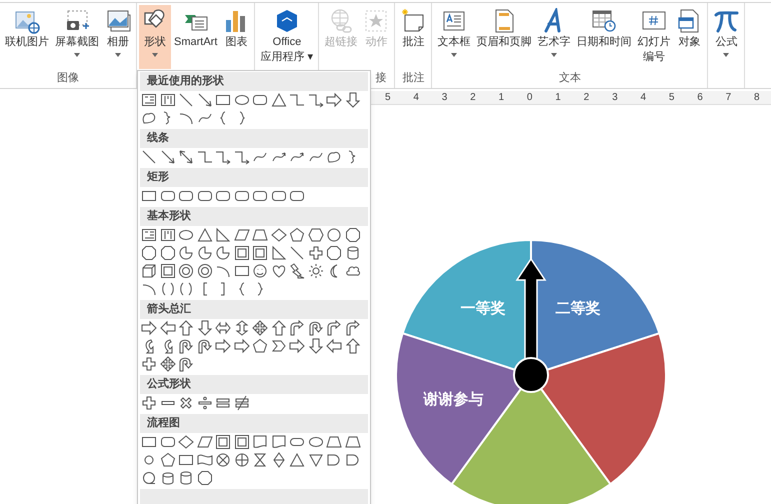 Image resolution: width=771 pixels, height=504 pixels. Describe the element at coordinates (603, 37) in the screenshot. I see `ribbon-button: 日期和时间` at that location.